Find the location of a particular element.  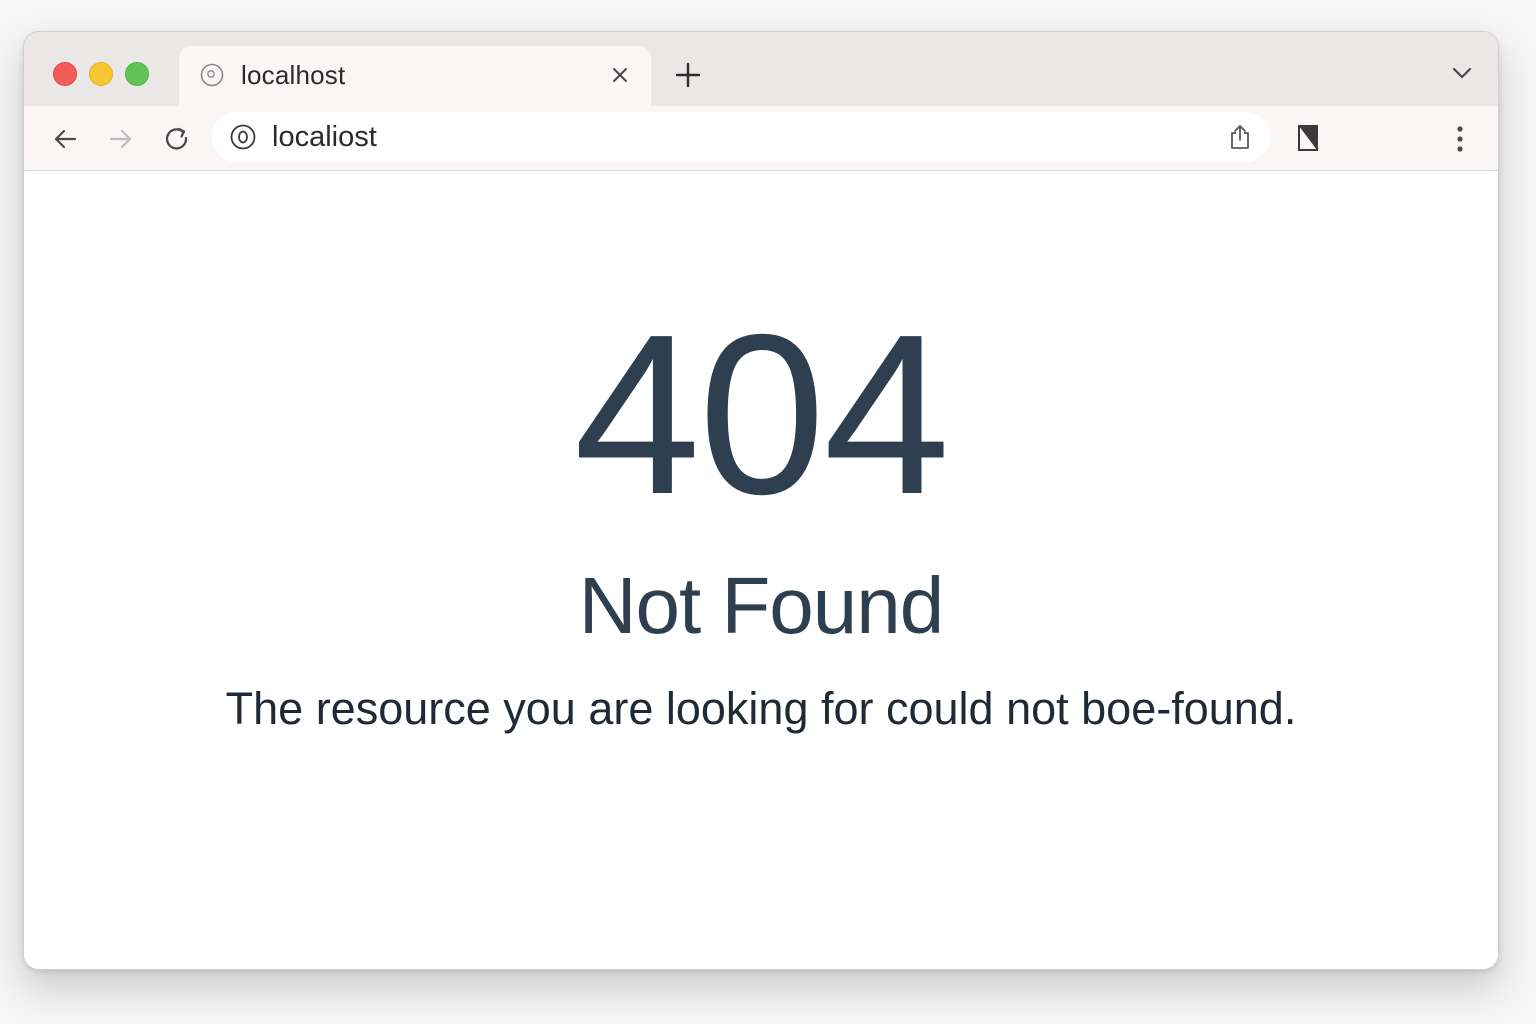

toolbar: localiost is located at coordinates (761, 138).